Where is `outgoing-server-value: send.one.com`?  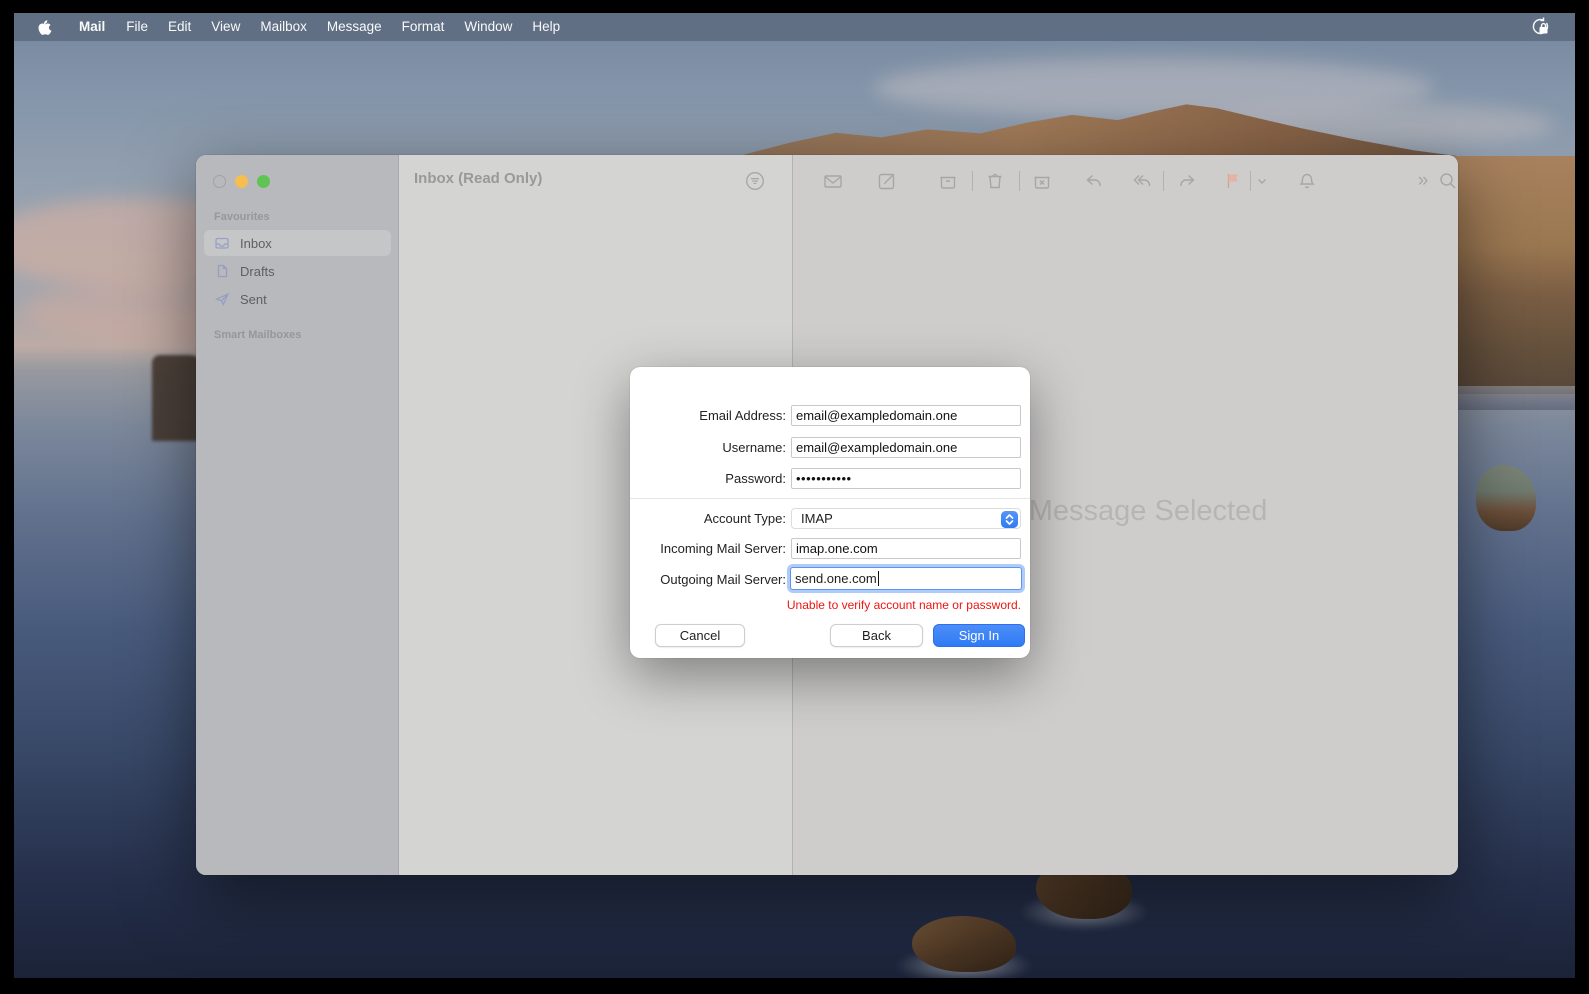
outgoing-server-value: send.one.com is located at coordinates (836, 578).